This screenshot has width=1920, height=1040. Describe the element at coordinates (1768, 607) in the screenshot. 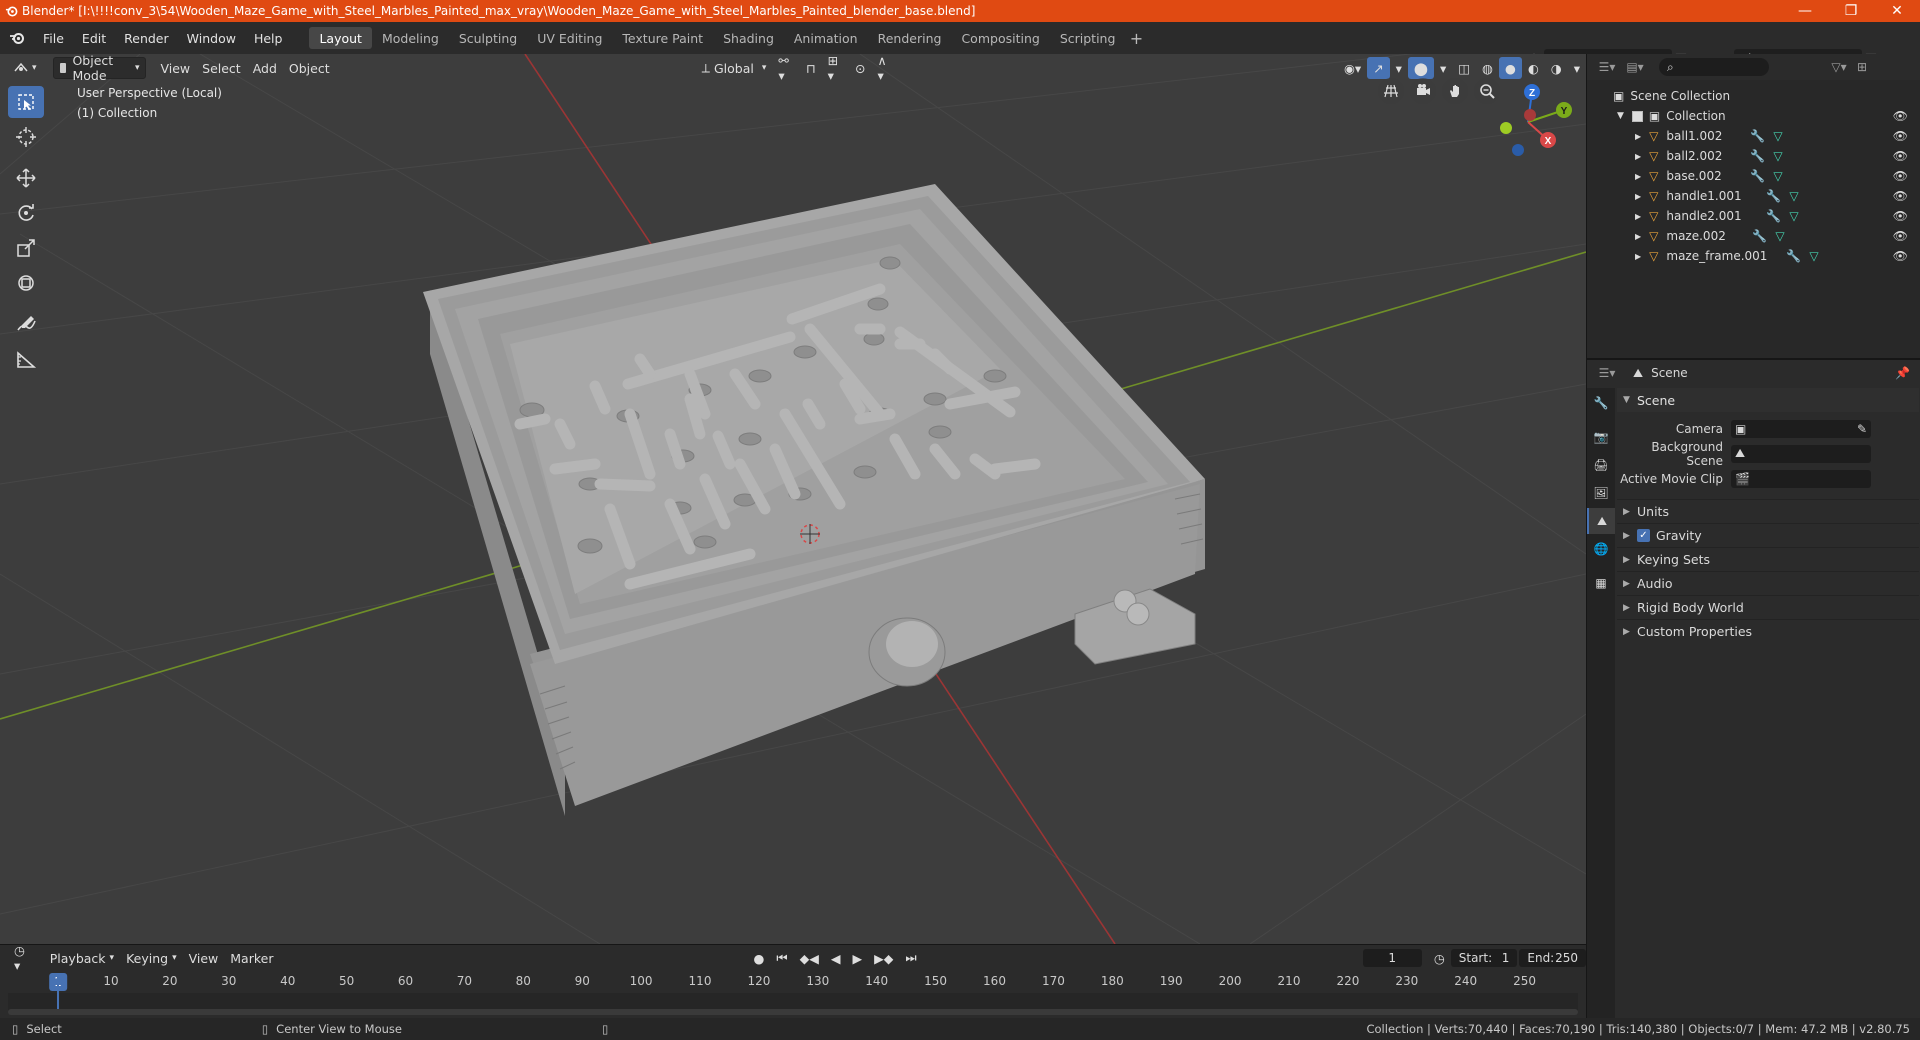

I see `rigid-body-world-panel: ▶ Rigid Body World` at that location.